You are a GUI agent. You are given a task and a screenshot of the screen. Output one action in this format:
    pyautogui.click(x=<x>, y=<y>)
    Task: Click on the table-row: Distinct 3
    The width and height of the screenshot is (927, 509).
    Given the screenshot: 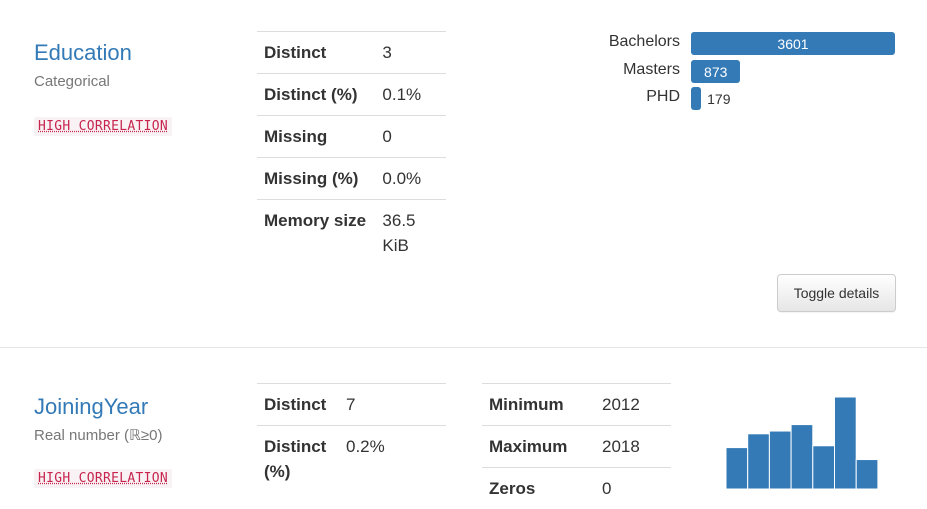 What is the action you would take?
    pyautogui.click(x=351, y=53)
    